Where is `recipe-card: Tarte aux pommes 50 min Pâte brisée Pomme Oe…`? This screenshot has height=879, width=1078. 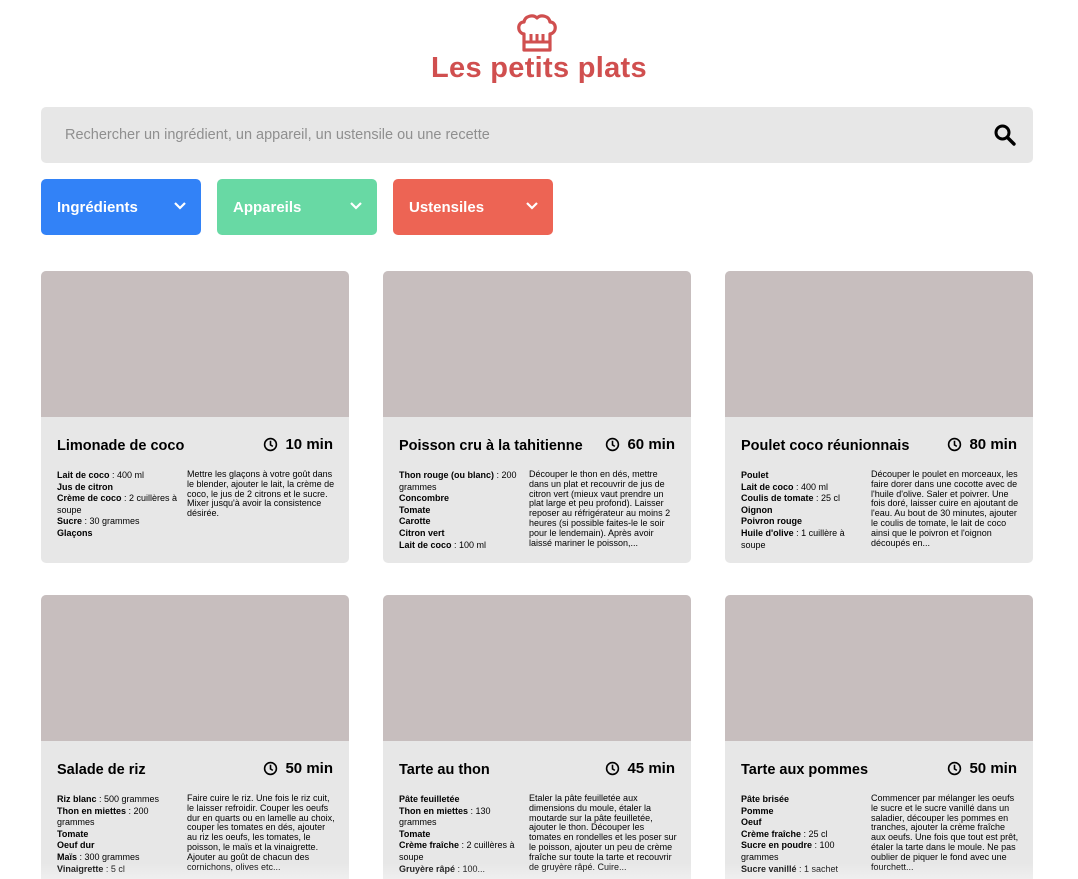 recipe-card: Tarte aux pommes 50 min Pâte brisée Pomme Oe… is located at coordinates (879, 737).